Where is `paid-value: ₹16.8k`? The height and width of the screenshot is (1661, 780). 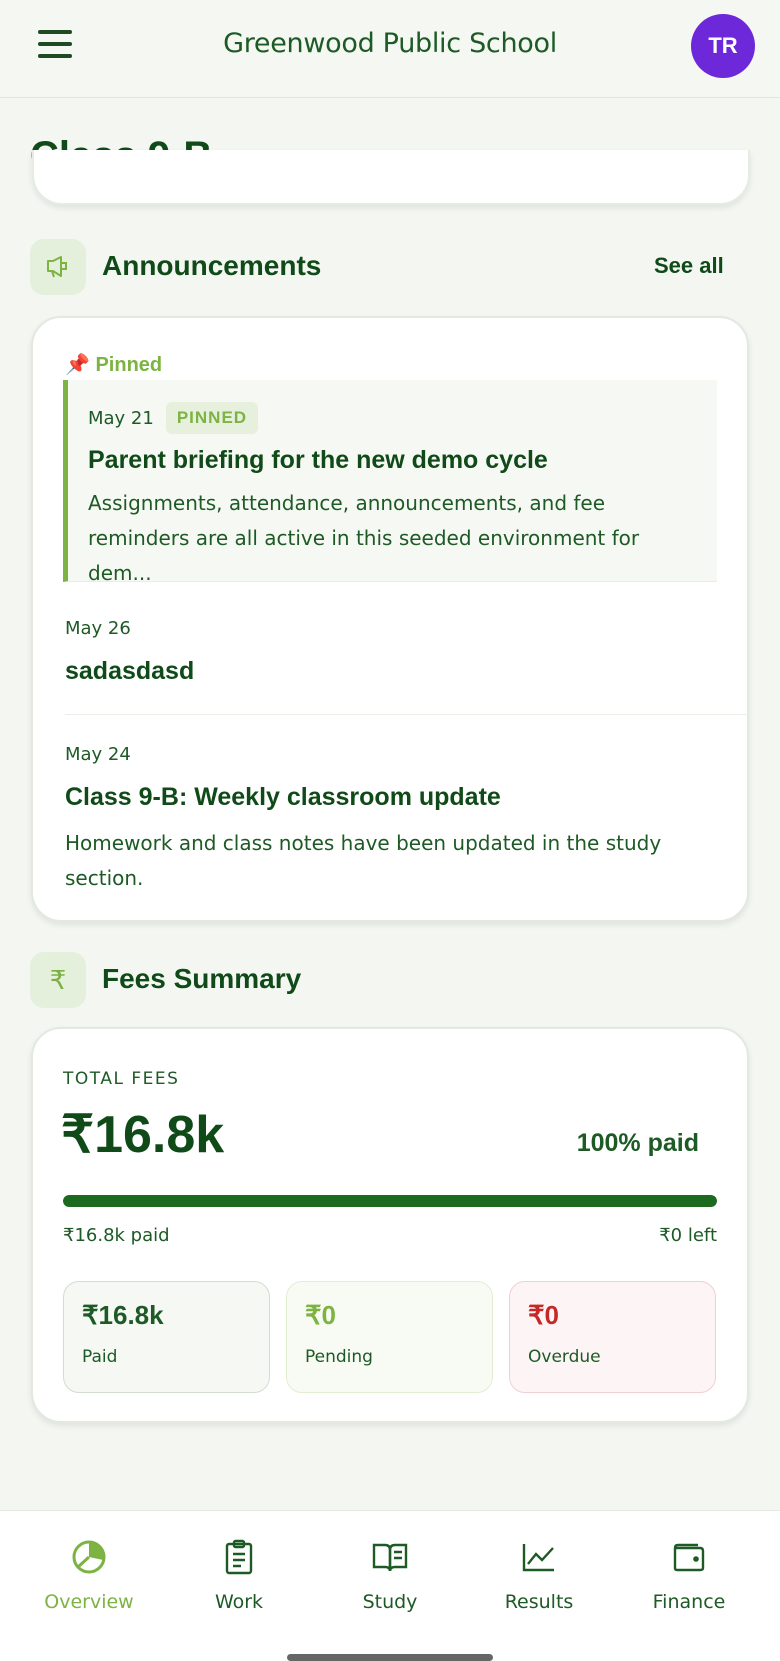
paid-value: ₹16.8k is located at coordinates (123, 1315).